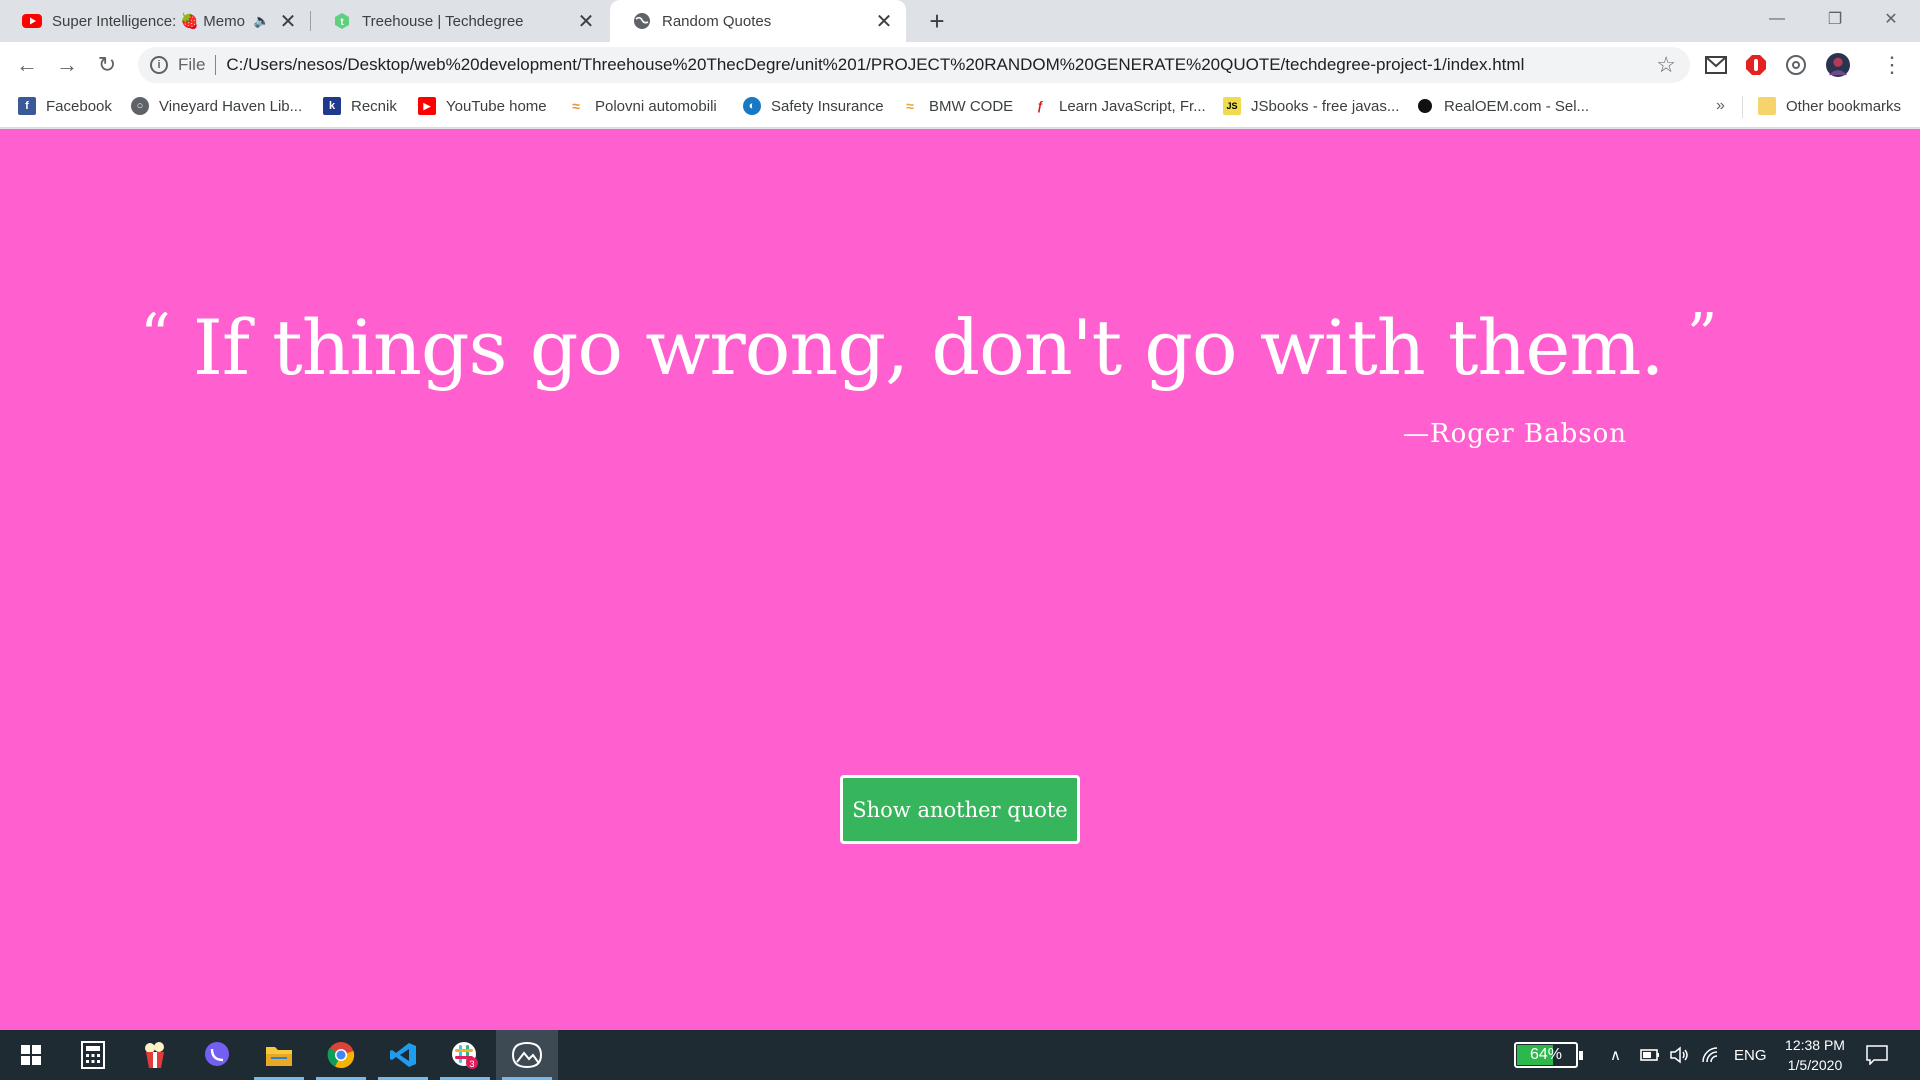 The width and height of the screenshot is (1920, 1080). Describe the element at coordinates (960, 809) in the screenshot. I see `show-another-quote-button: Show another quote` at that location.